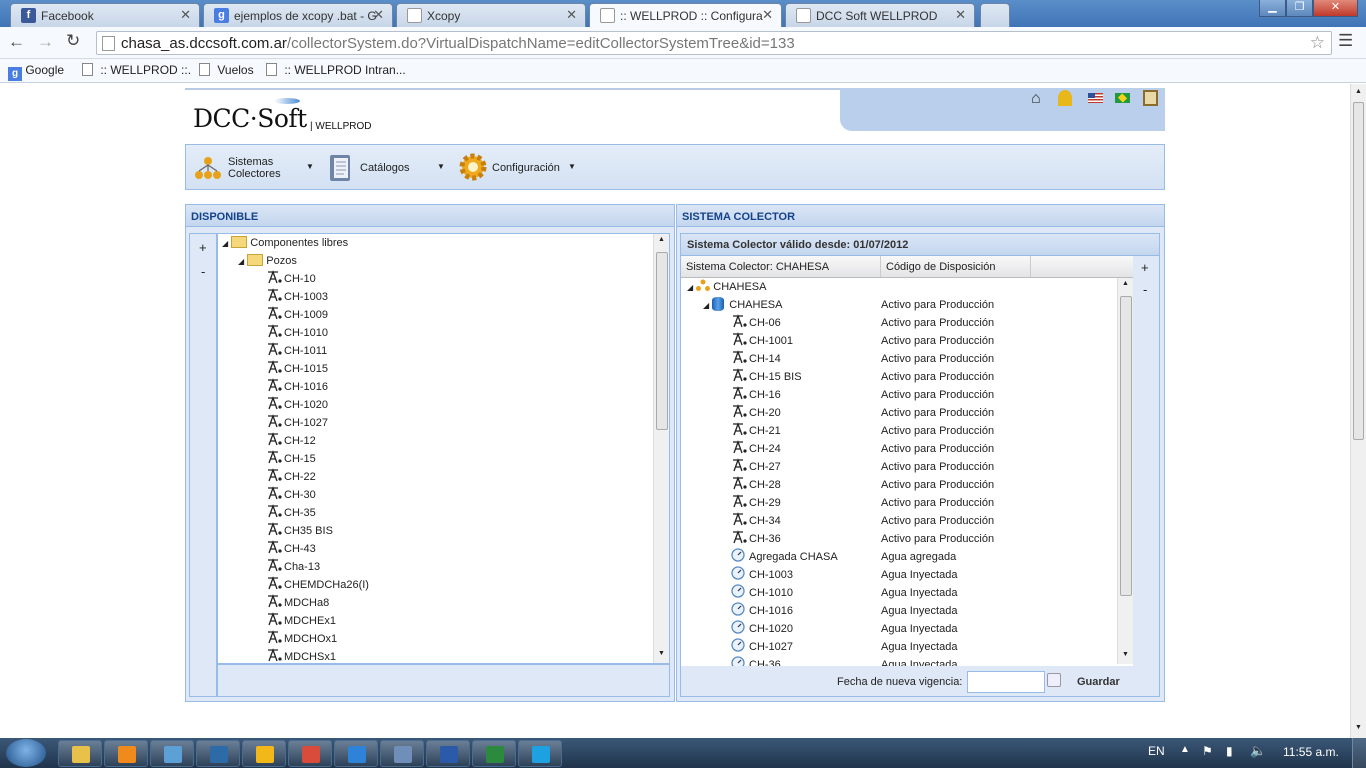 Image resolution: width=1366 pixels, height=768 pixels. I want to click on column-header-collector: Sistema Colector: CHAHESA, so click(781, 266).